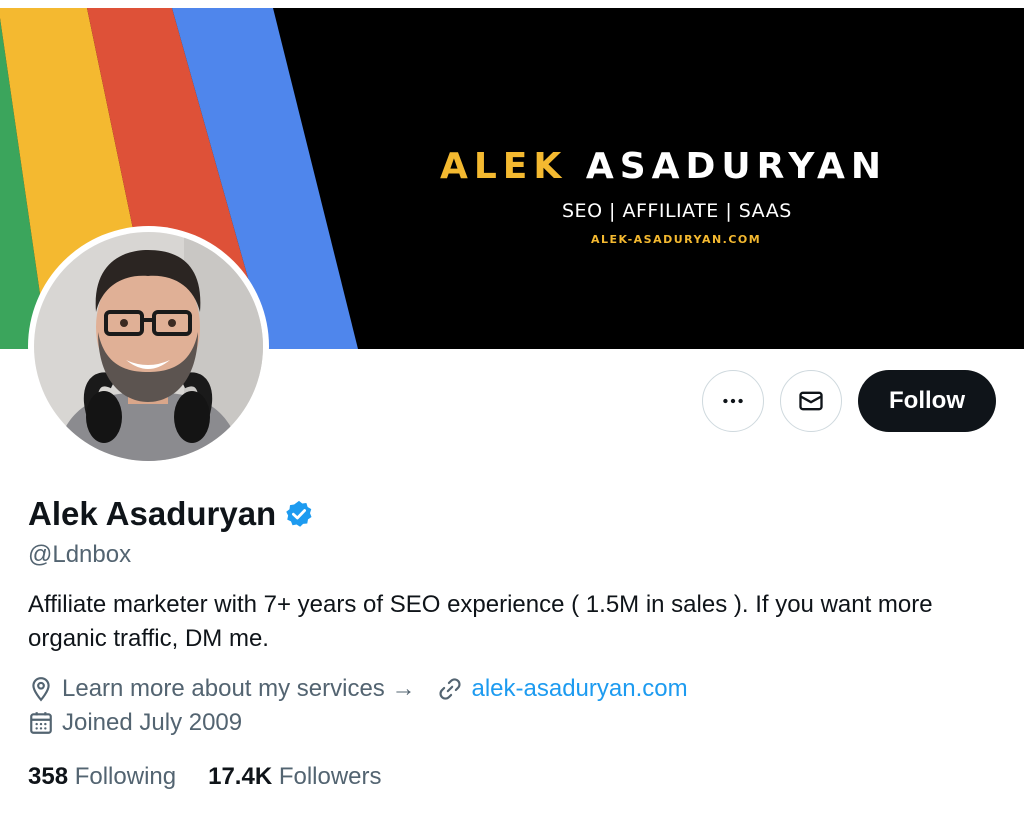 This screenshot has height=815, width=1024. I want to click on location-text: Learn more about my services →, so click(239, 688).